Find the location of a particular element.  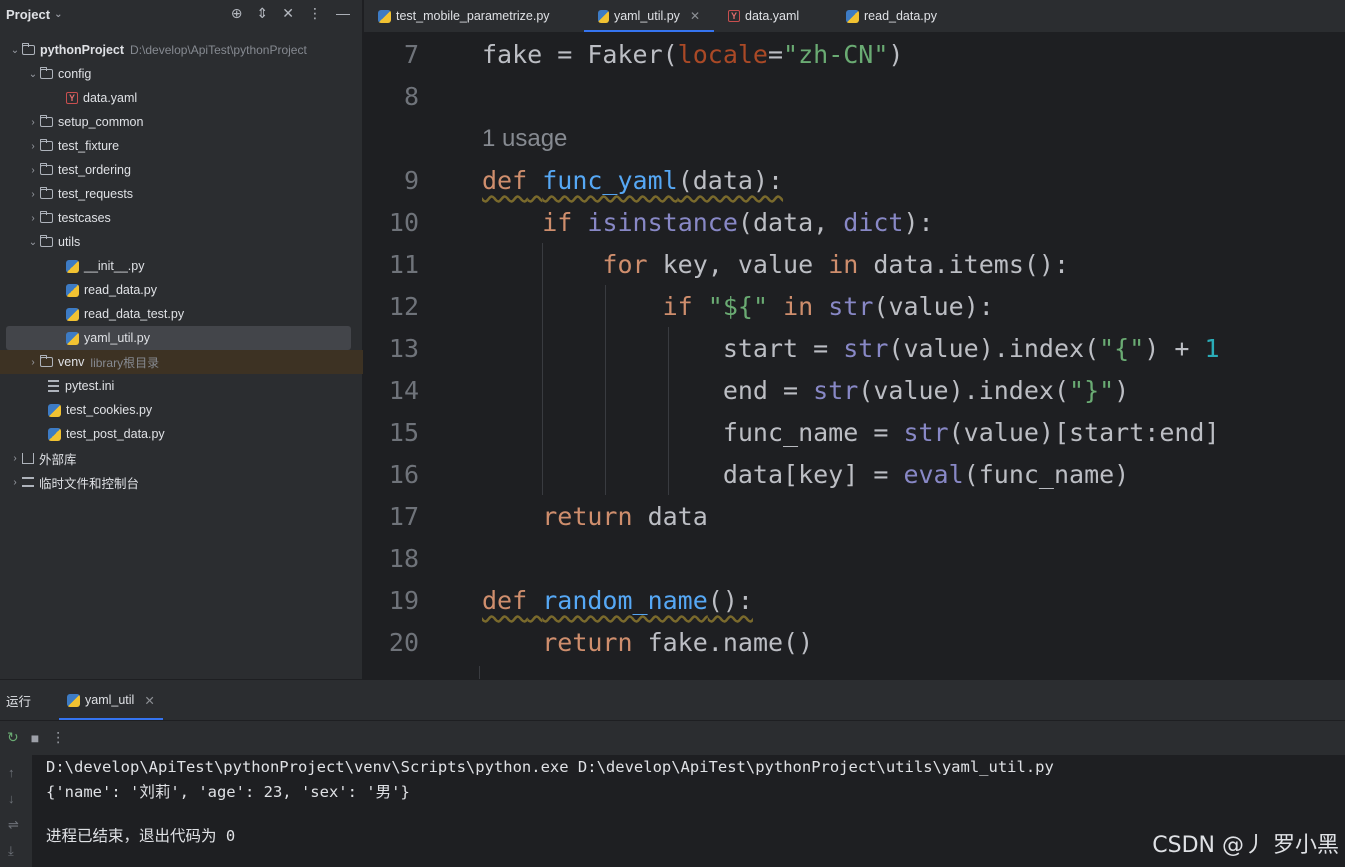

code-line-14: end = str(value).index("}") is located at coordinates (926, 390).